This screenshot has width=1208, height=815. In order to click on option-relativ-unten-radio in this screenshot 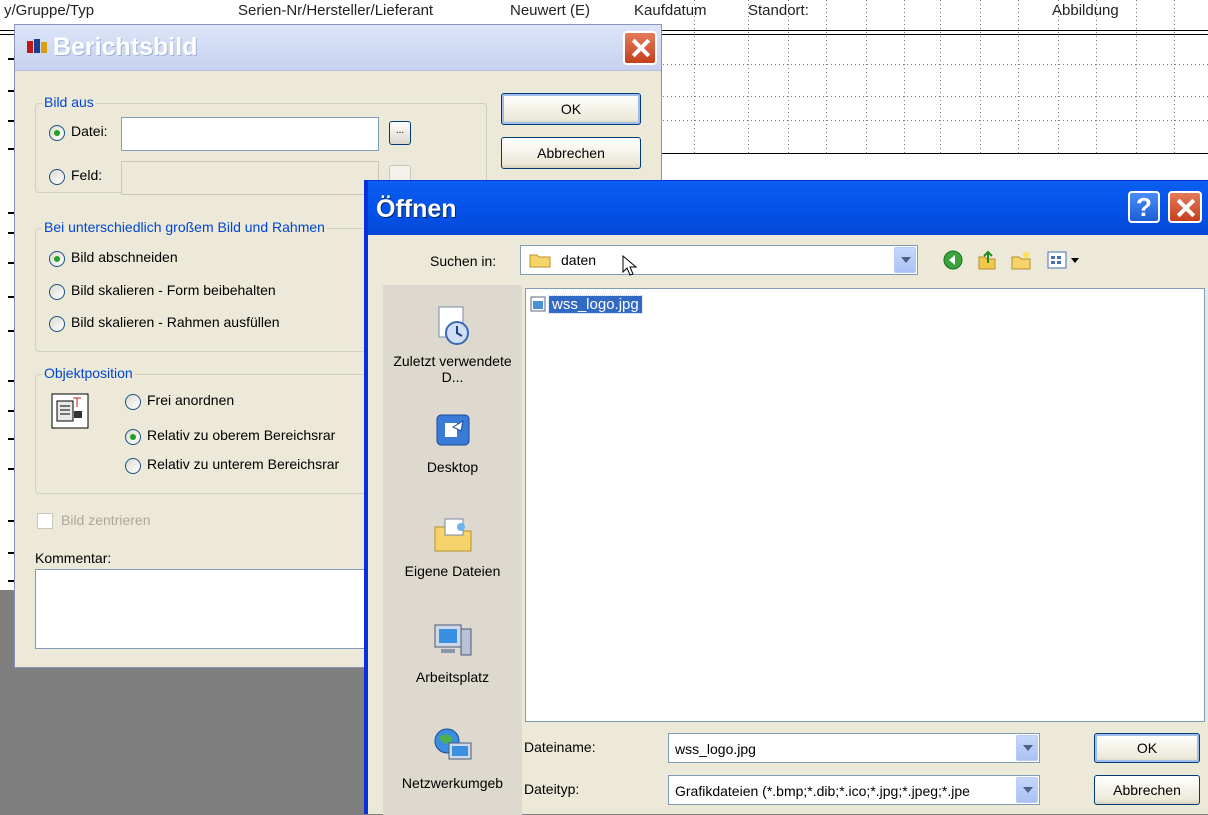, I will do `click(133, 466)`.